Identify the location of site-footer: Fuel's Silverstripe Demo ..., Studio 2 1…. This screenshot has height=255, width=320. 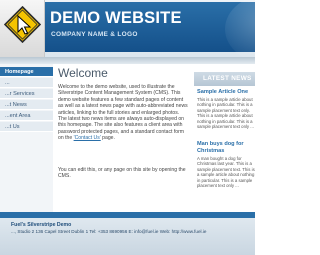
(127, 236).